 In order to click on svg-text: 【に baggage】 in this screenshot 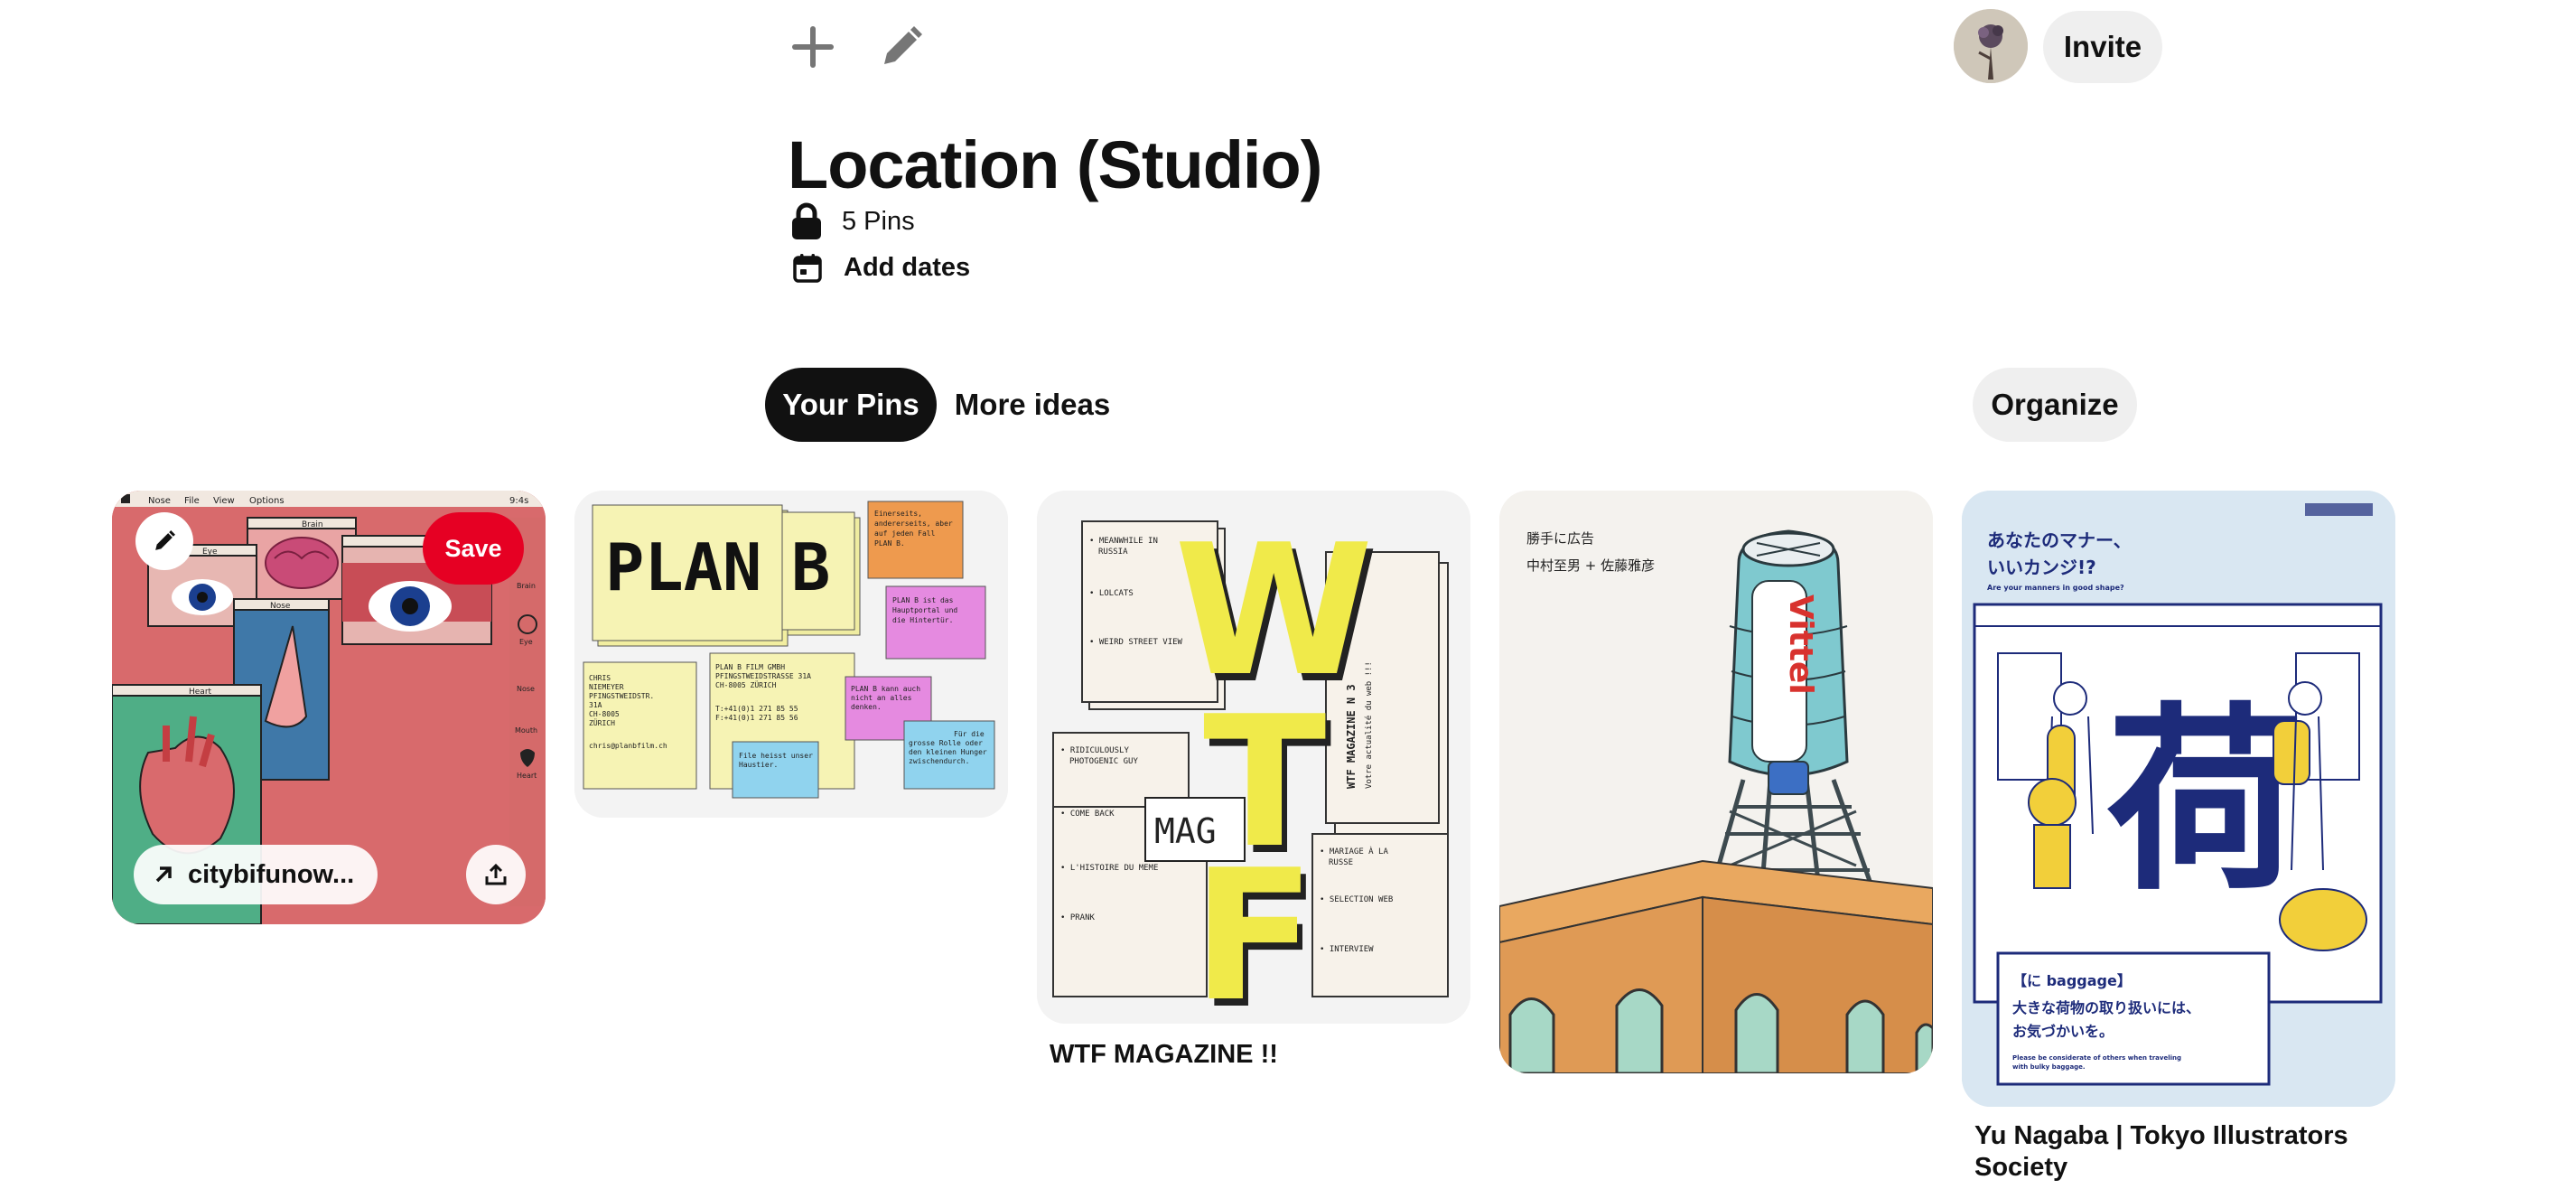, I will do `click(2072, 980)`.